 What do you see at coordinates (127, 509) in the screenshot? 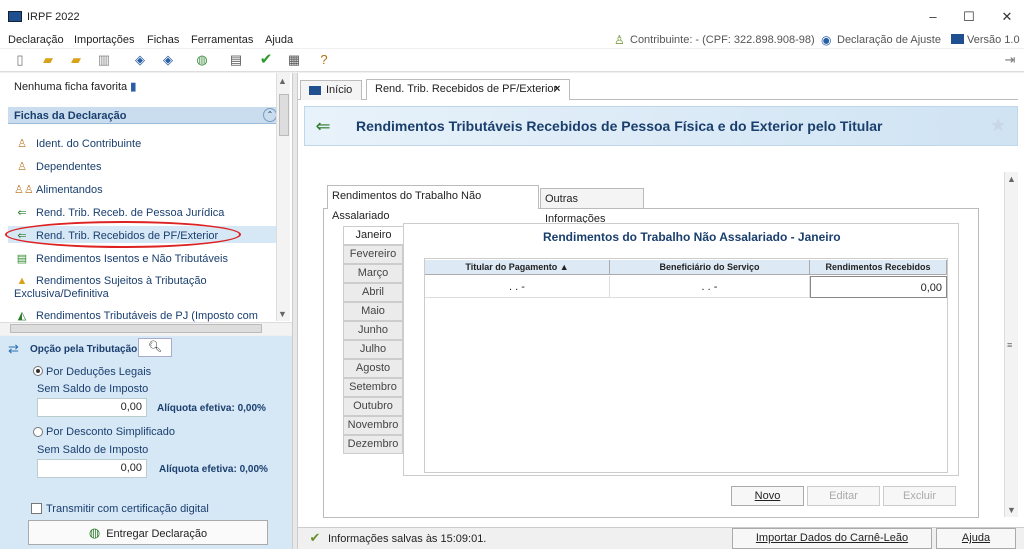
I see `transmitir-label: Transmitir com certificação digital` at bounding box center [127, 509].